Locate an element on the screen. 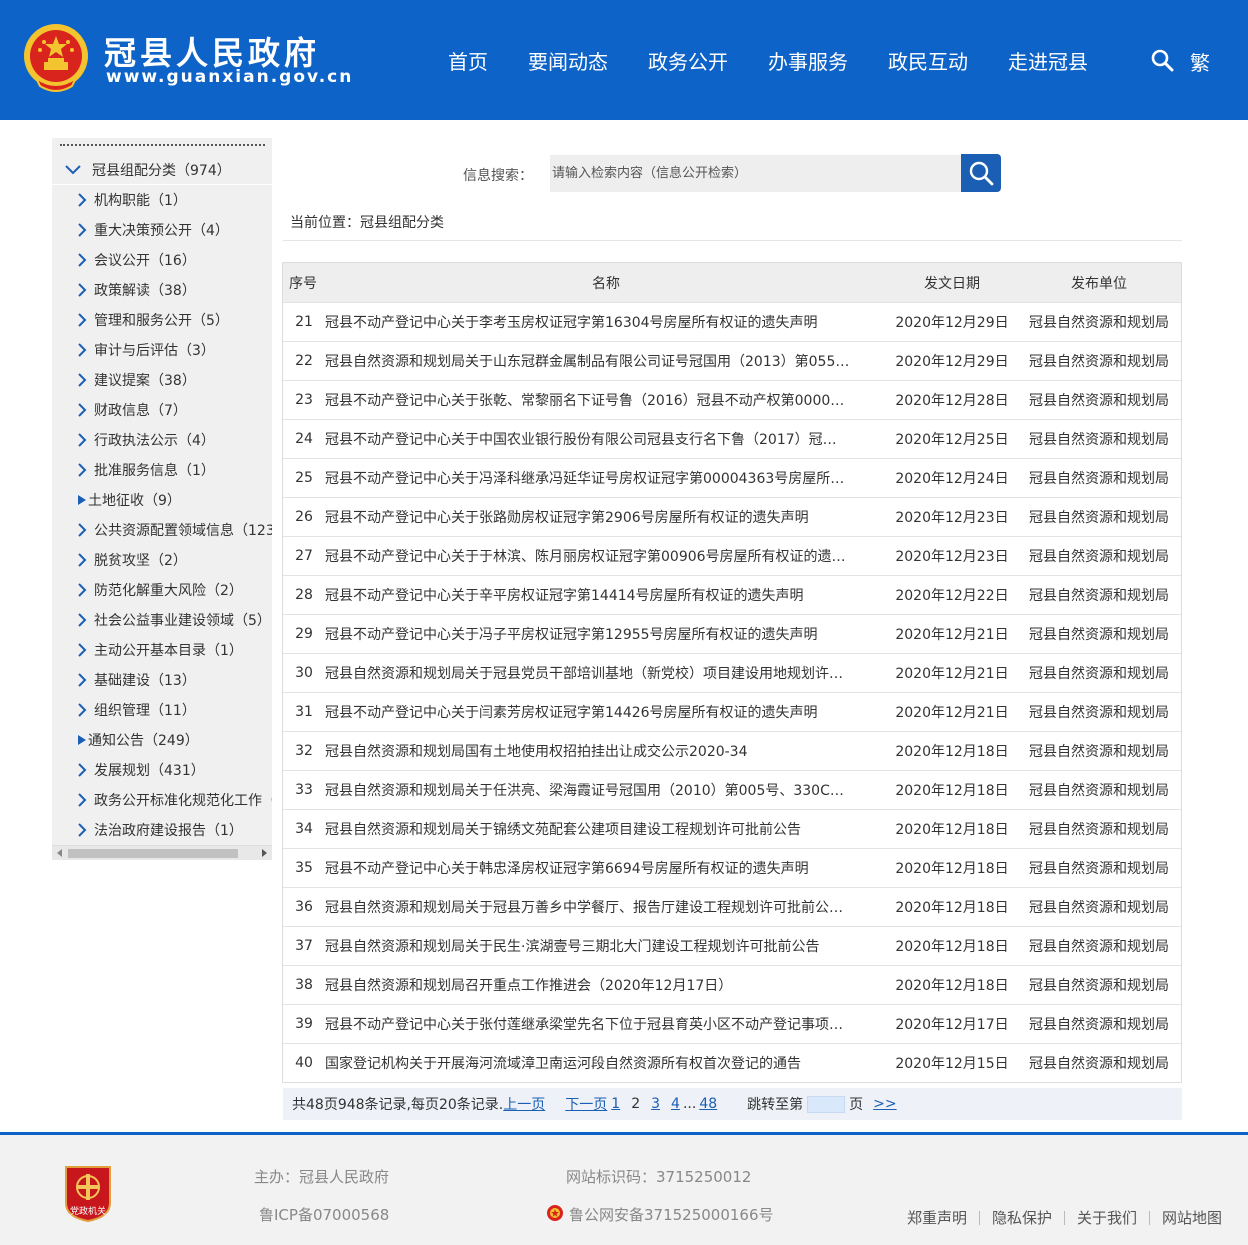 This screenshot has height=1245, width=1248. next-page-link: 下一页 is located at coordinates (586, 1104).